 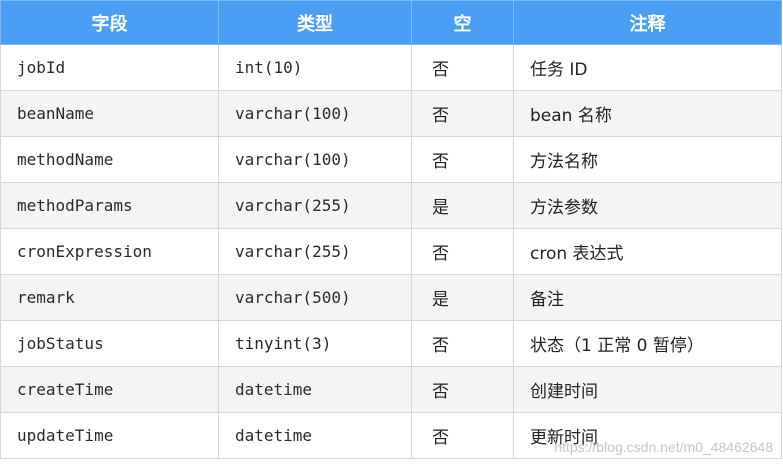 What do you see at coordinates (109, 343) in the screenshot?
I see `cell-field: jobStatus` at bounding box center [109, 343].